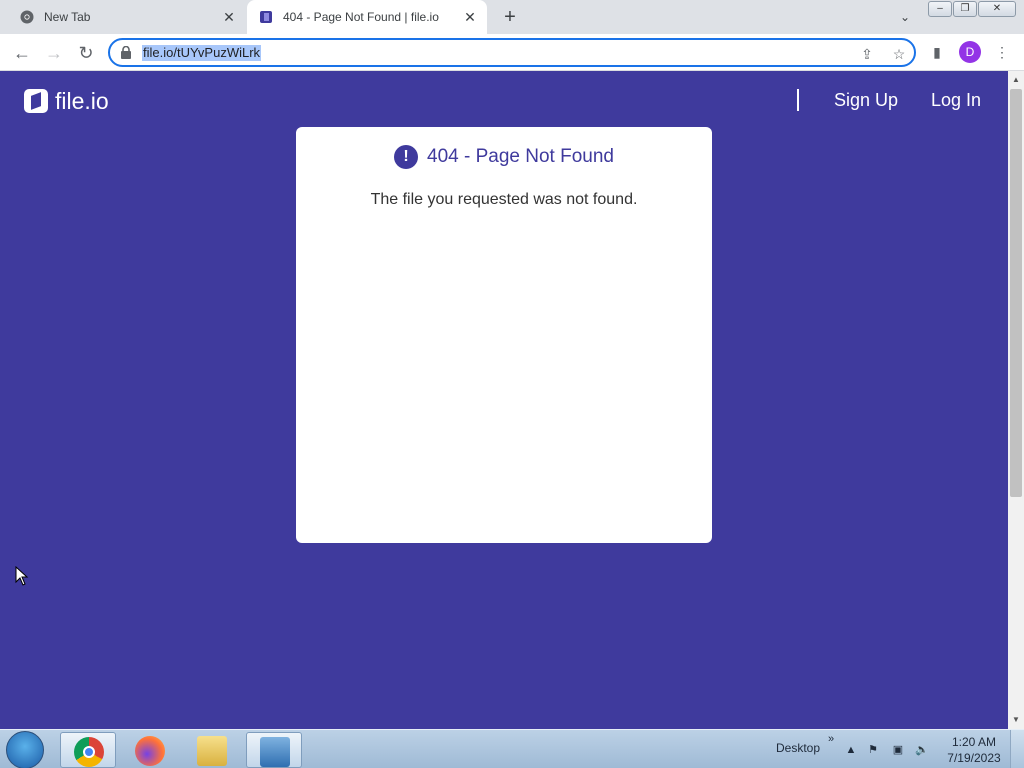 This screenshot has width=1024, height=768. I want to click on reload-icon: ↻, so click(86, 53).